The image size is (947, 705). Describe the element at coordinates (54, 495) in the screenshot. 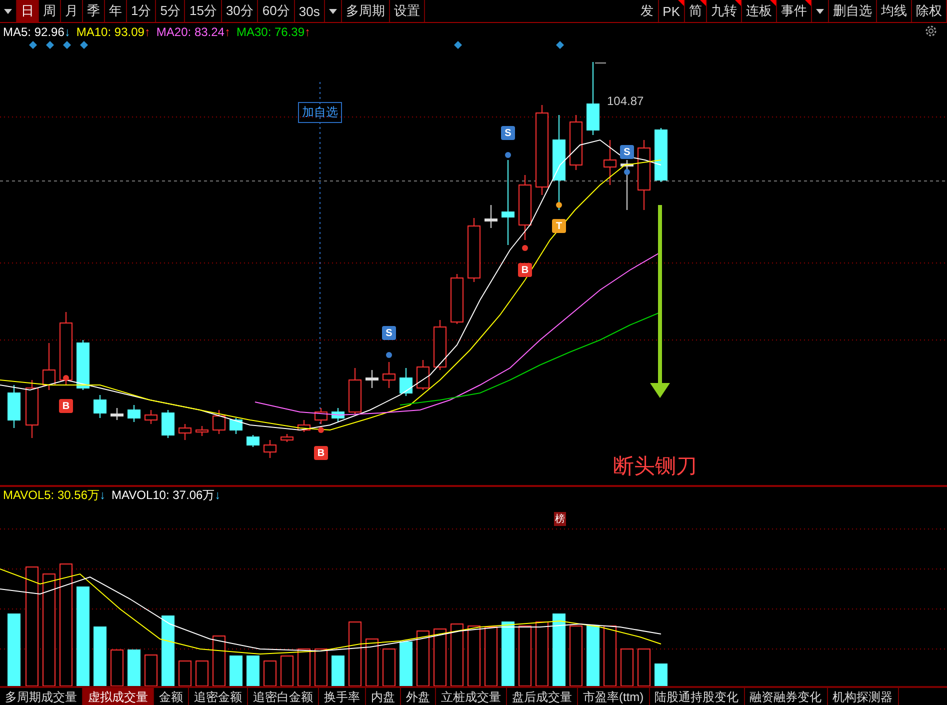

I see `mavol-value: MAVOL5: 30.56万↓` at that location.